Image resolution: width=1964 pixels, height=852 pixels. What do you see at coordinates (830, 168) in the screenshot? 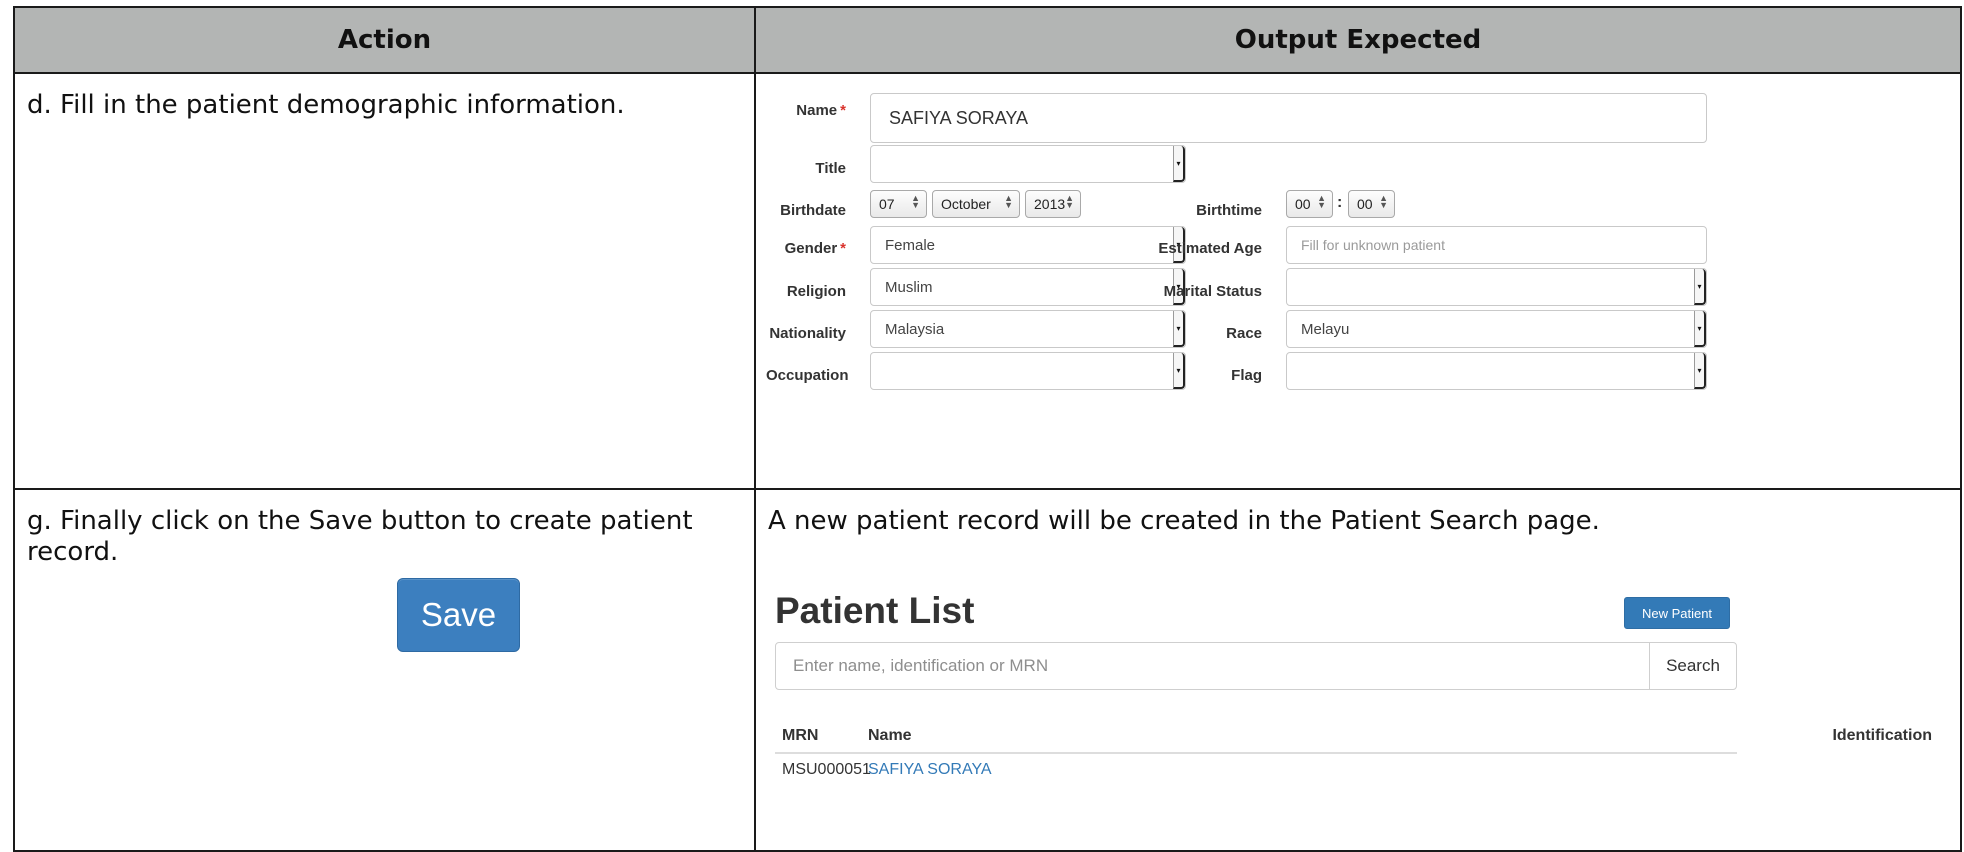
I see `title-label: Title` at bounding box center [830, 168].